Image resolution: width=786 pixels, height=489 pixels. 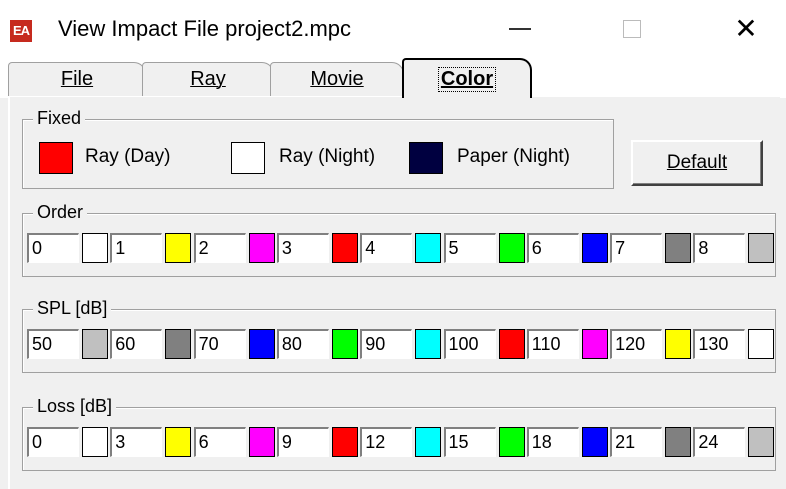 I want to click on ray-night-label: Ray (Night), so click(x=327, y=156).